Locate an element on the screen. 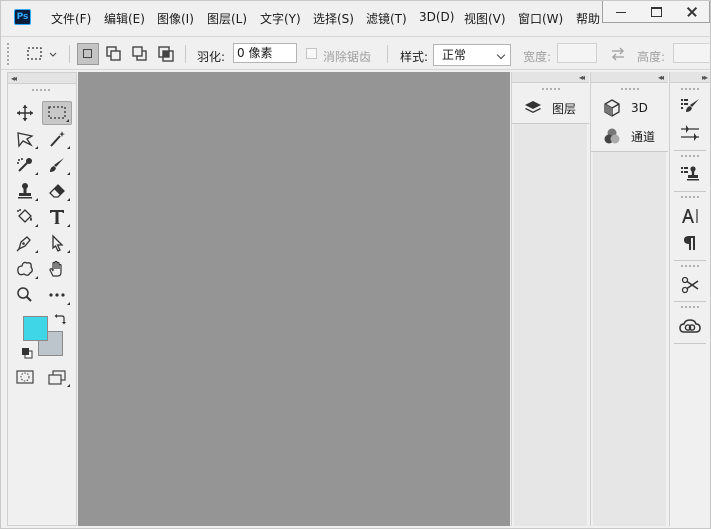 The width and height of the screenshot is (711, 529). paragraph-panel-icon is located at coordinates (690, 243).